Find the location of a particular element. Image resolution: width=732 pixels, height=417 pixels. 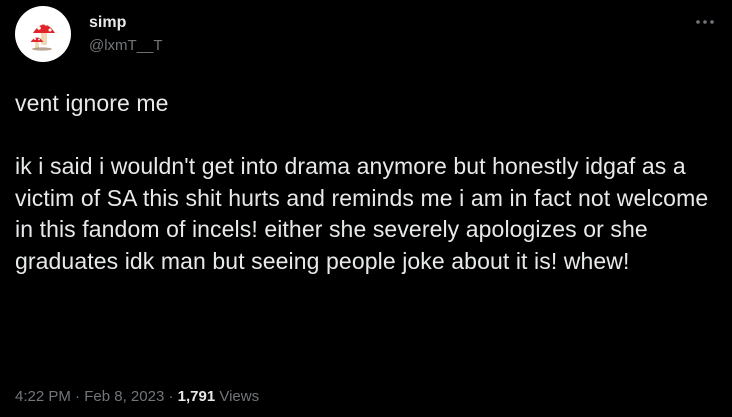

avatar is located at coordinates (43, 34).